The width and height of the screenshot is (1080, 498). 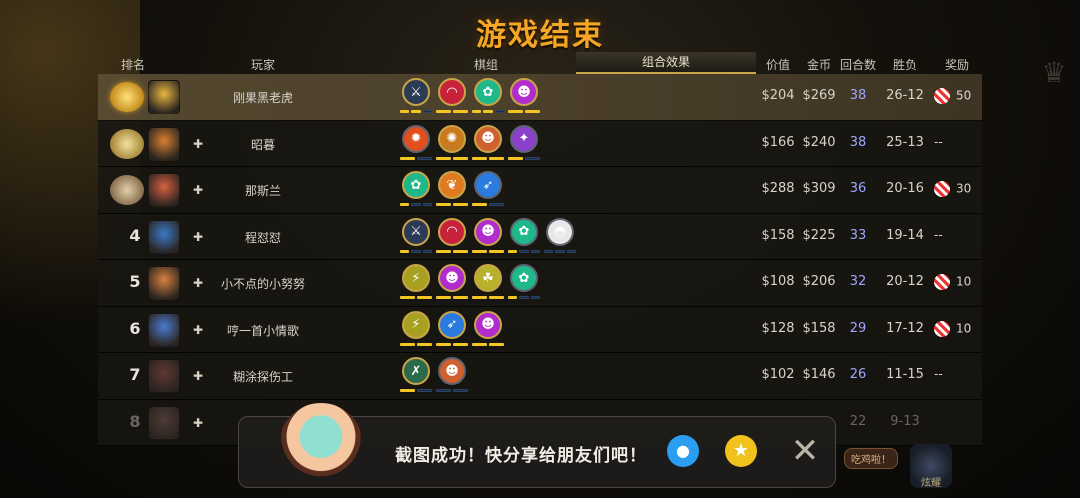 What do you see at coordinates (135, 235) in the screenshot?
I see `rank-number: 4` at bounding box center [135, 235].